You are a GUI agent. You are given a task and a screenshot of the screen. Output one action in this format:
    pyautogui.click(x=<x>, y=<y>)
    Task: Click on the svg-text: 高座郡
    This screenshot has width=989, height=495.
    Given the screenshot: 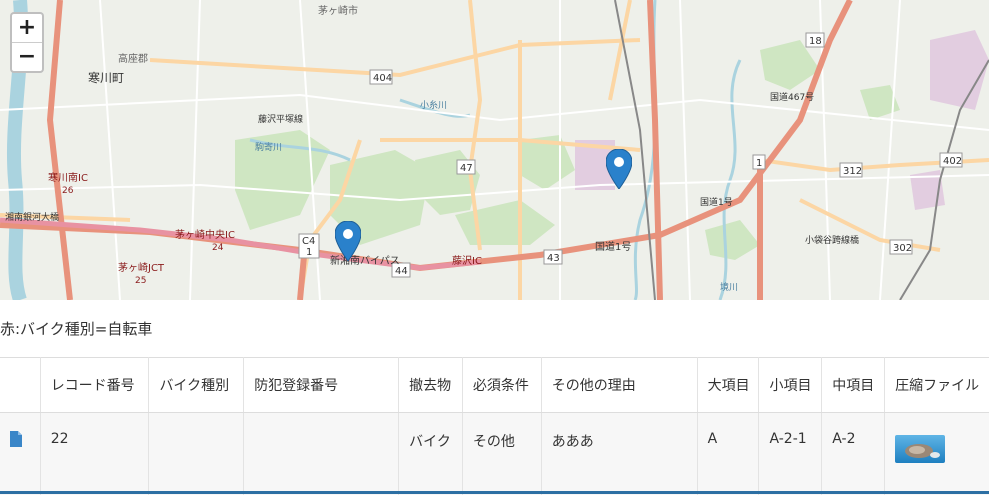 What is the action you would take?
    pyautogui.click(x=133, y=58)
    